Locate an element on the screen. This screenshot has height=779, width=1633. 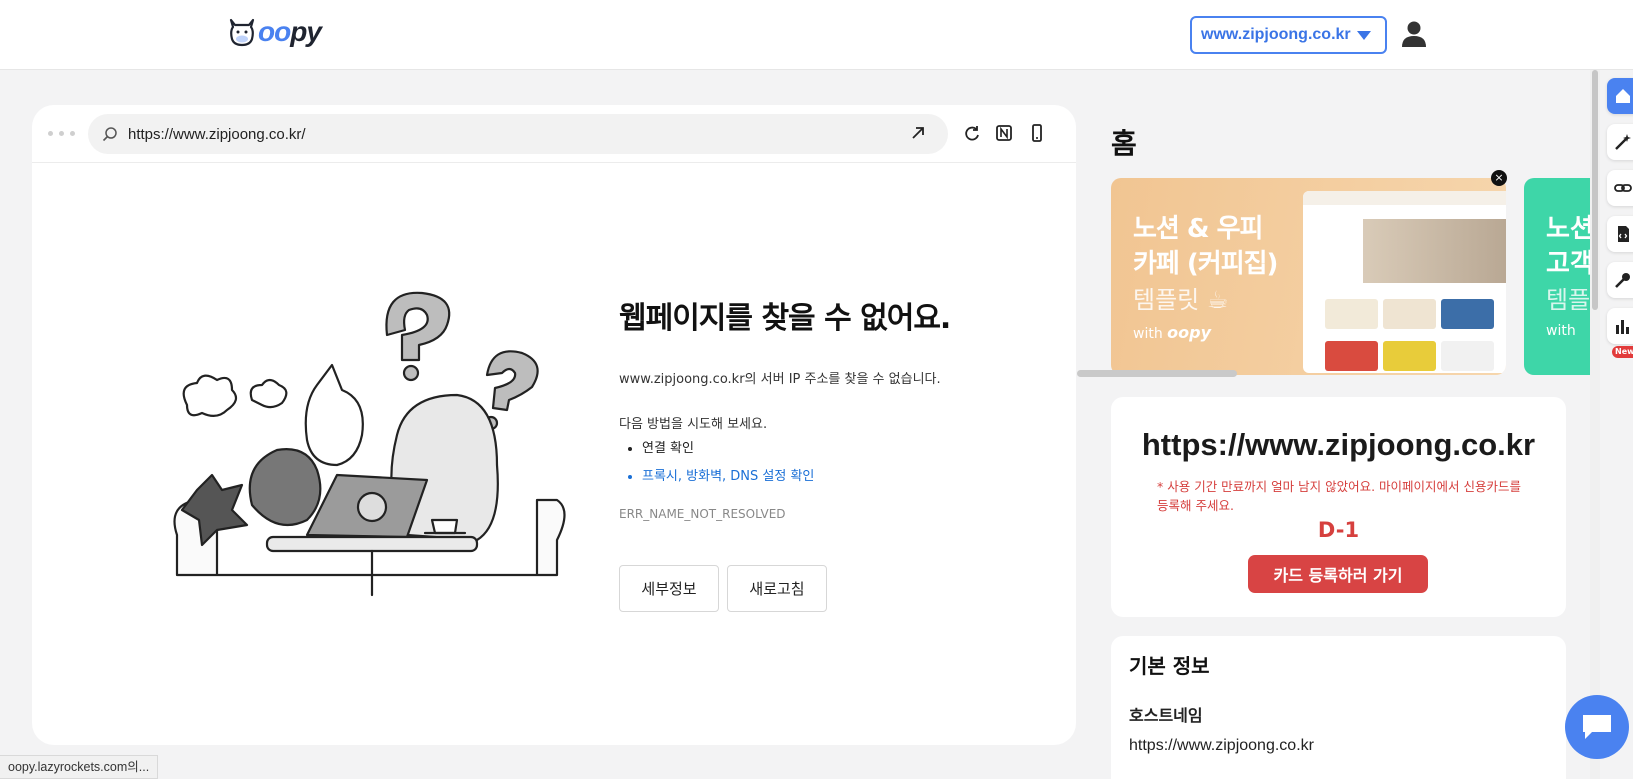
sidebar-item-home is located at coordinates (1620, 96).